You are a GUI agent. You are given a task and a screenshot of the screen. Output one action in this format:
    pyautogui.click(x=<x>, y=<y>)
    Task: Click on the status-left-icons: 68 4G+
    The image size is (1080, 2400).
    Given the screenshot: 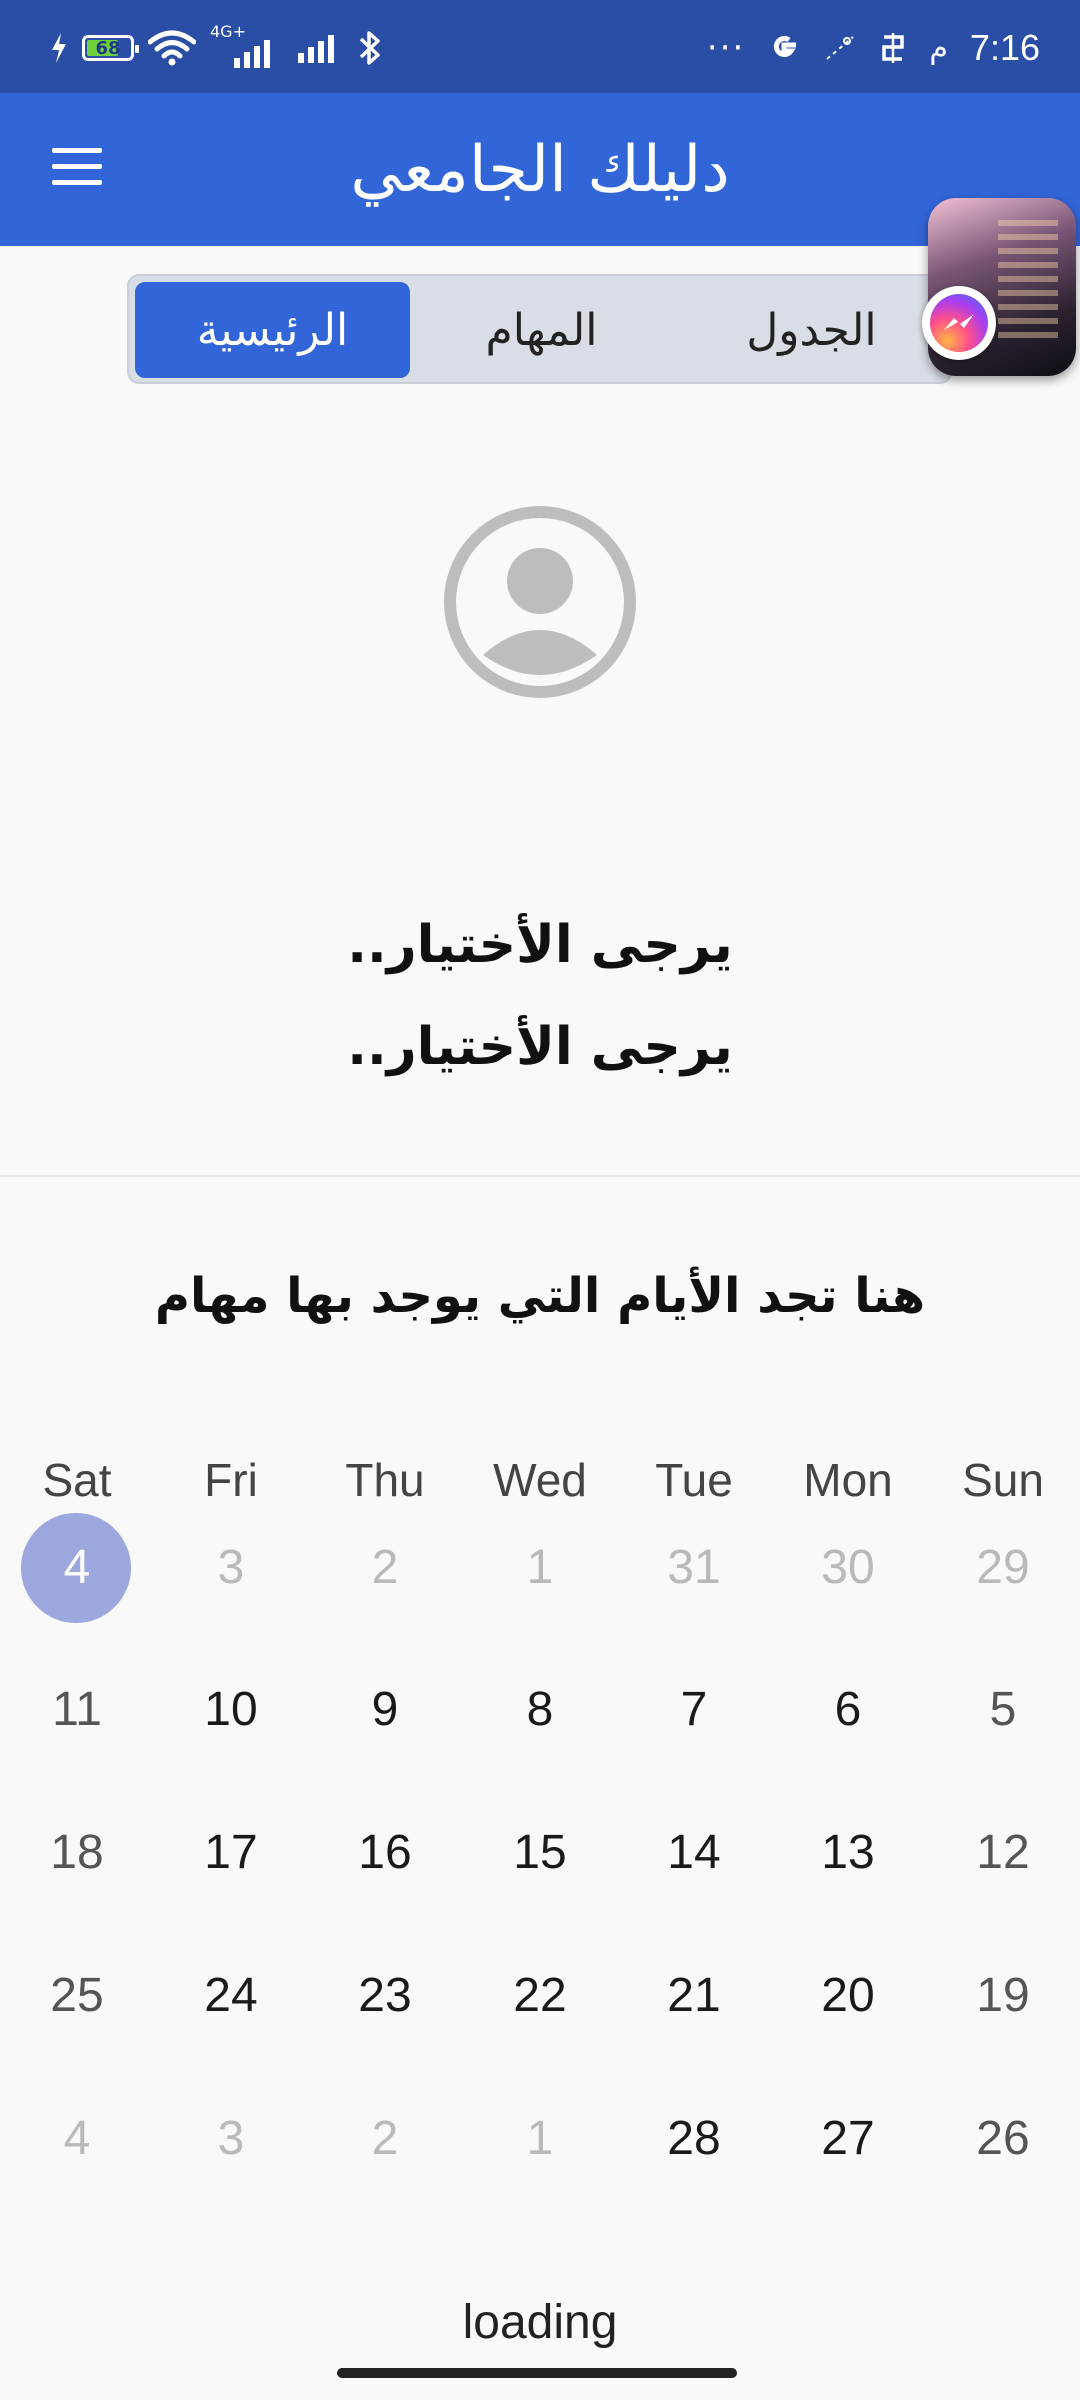 What is the action you would take?
    pyautogui.click(x=216, y=45)
    